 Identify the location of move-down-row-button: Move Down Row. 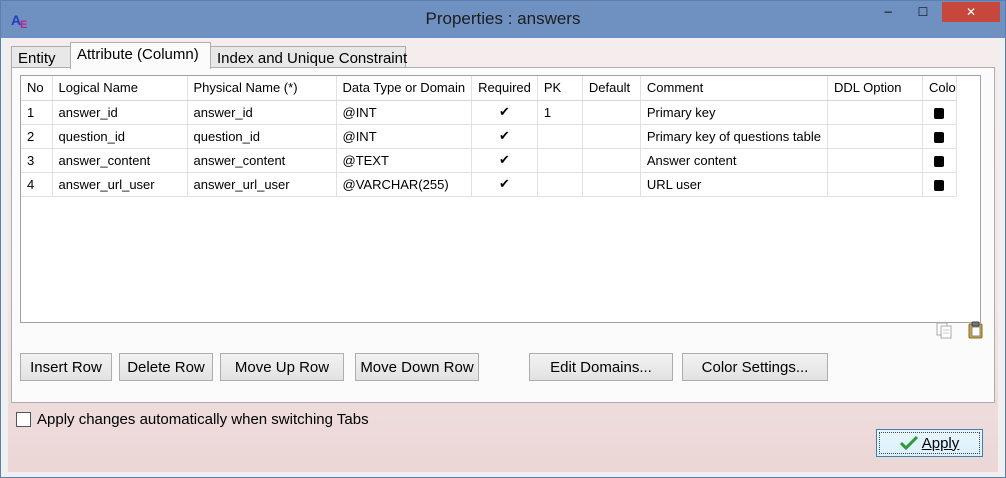
(417, 367).